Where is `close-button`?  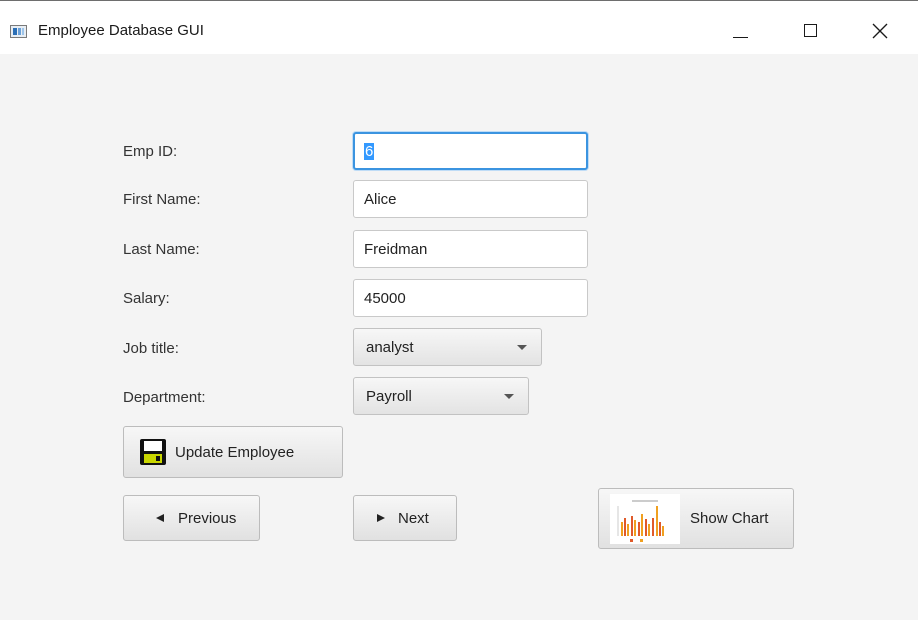
close-button is located at coordinates (881, 31).